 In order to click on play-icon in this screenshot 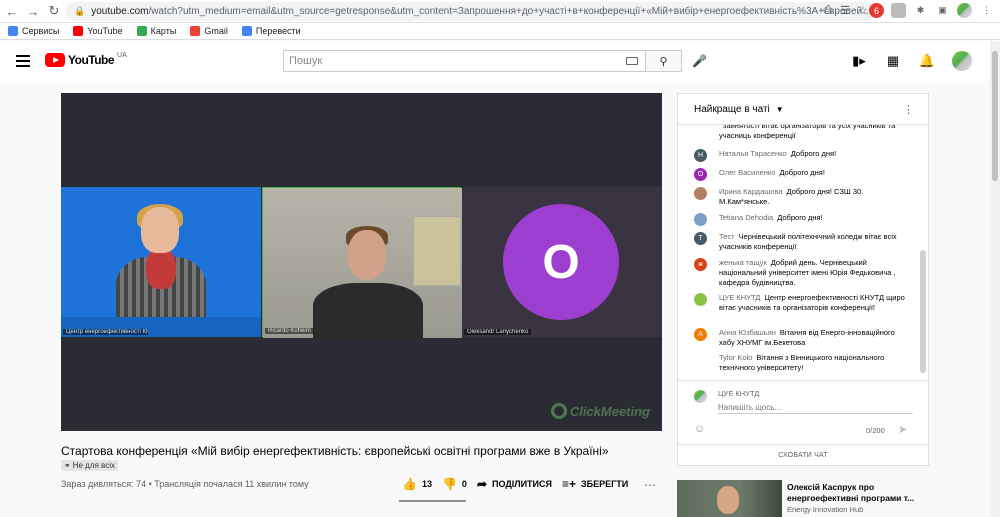, I will do `click(55, 60)`.